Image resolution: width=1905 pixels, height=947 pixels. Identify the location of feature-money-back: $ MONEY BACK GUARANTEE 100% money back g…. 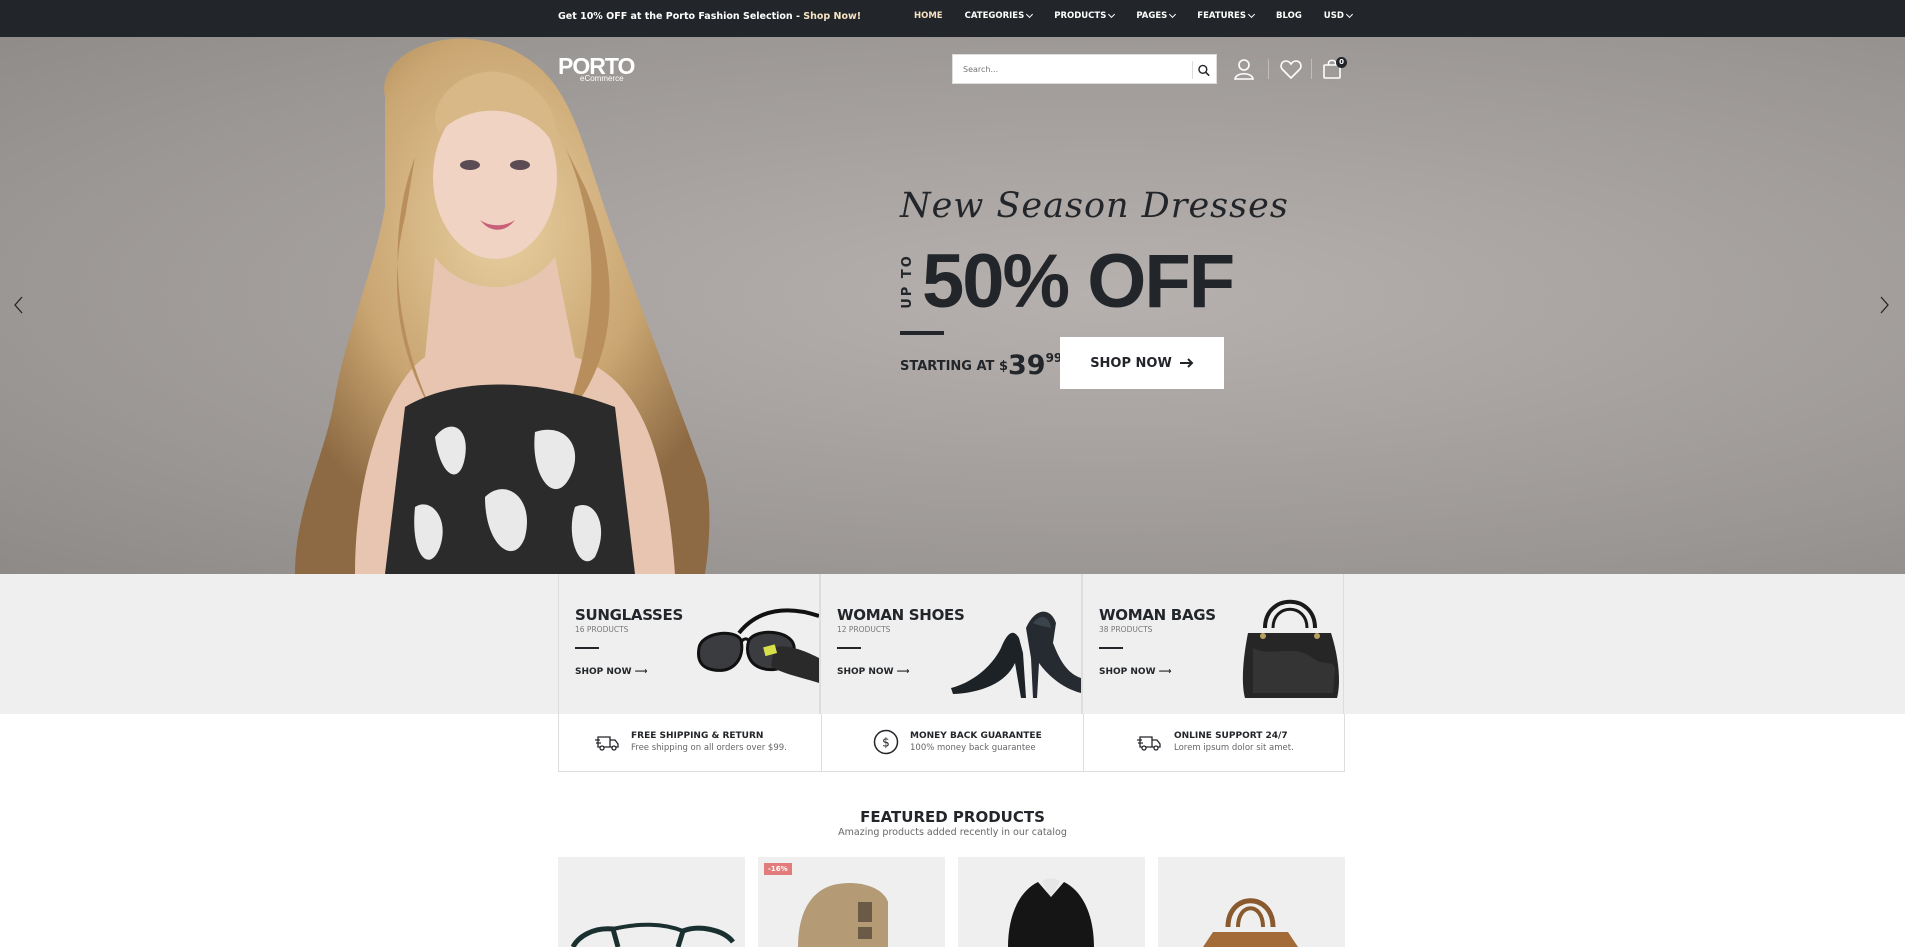
(952, 743).